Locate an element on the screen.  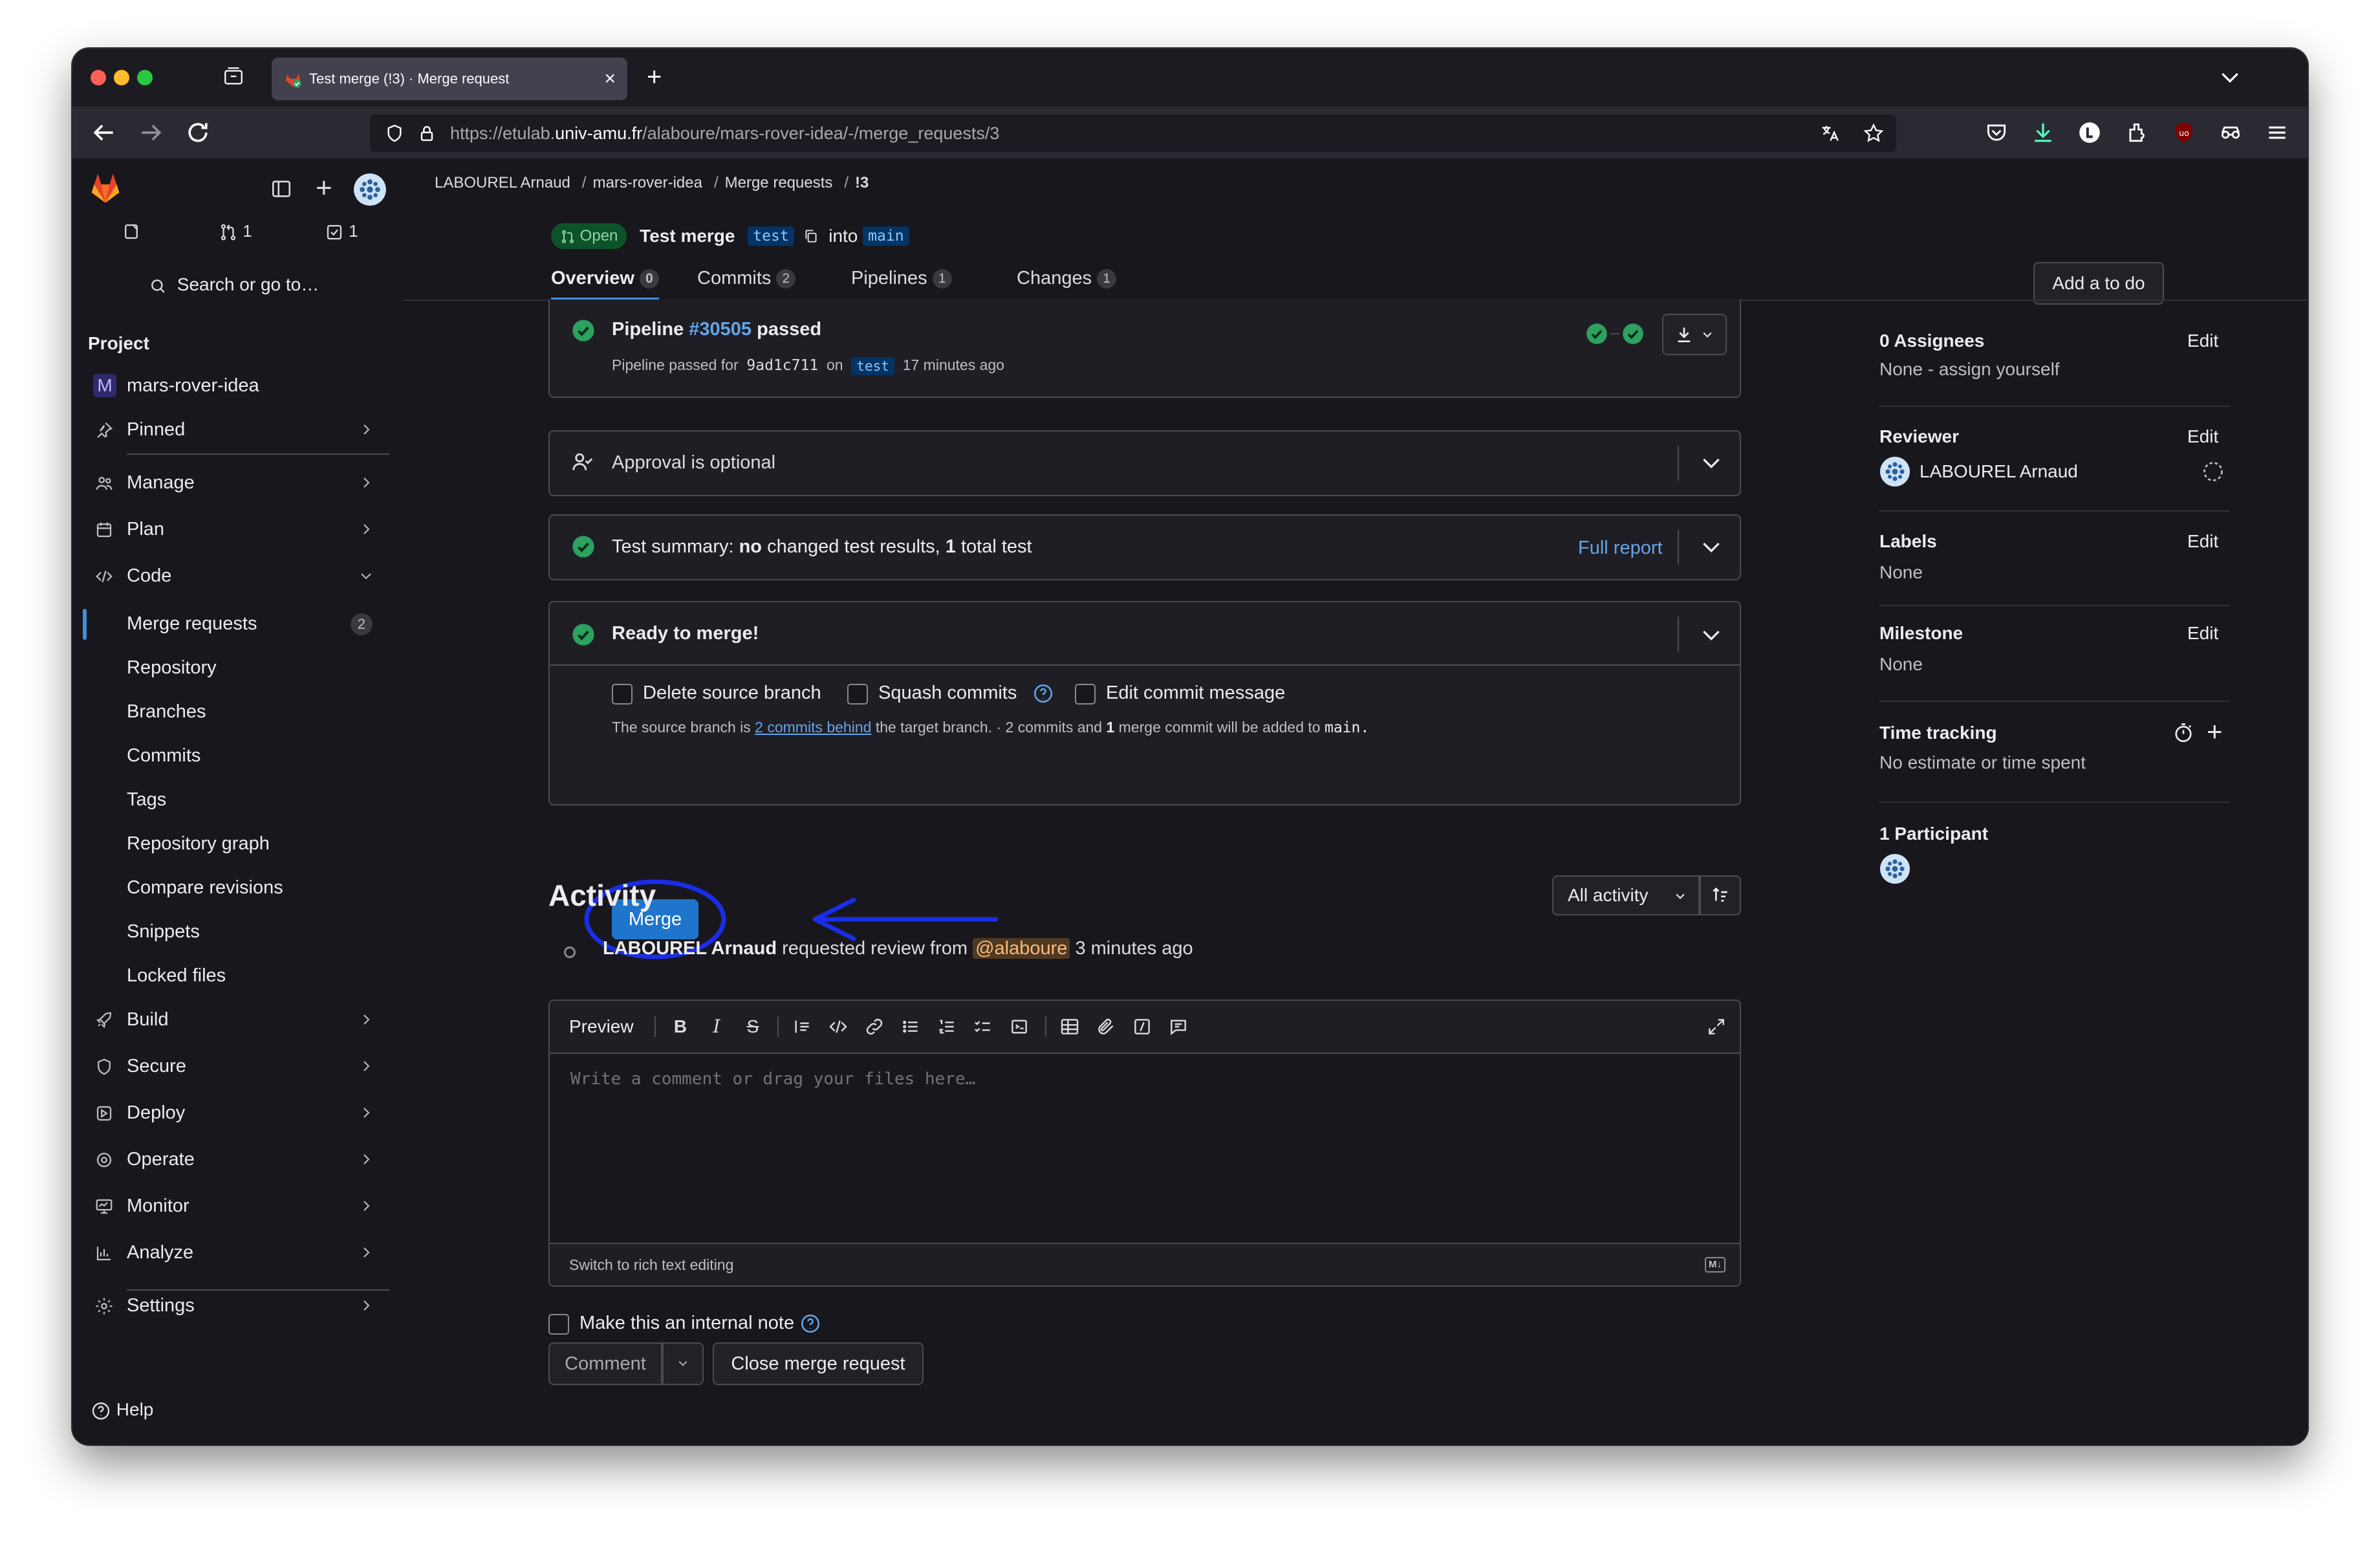
comment-icon is located at coordinates (1178, 1026).